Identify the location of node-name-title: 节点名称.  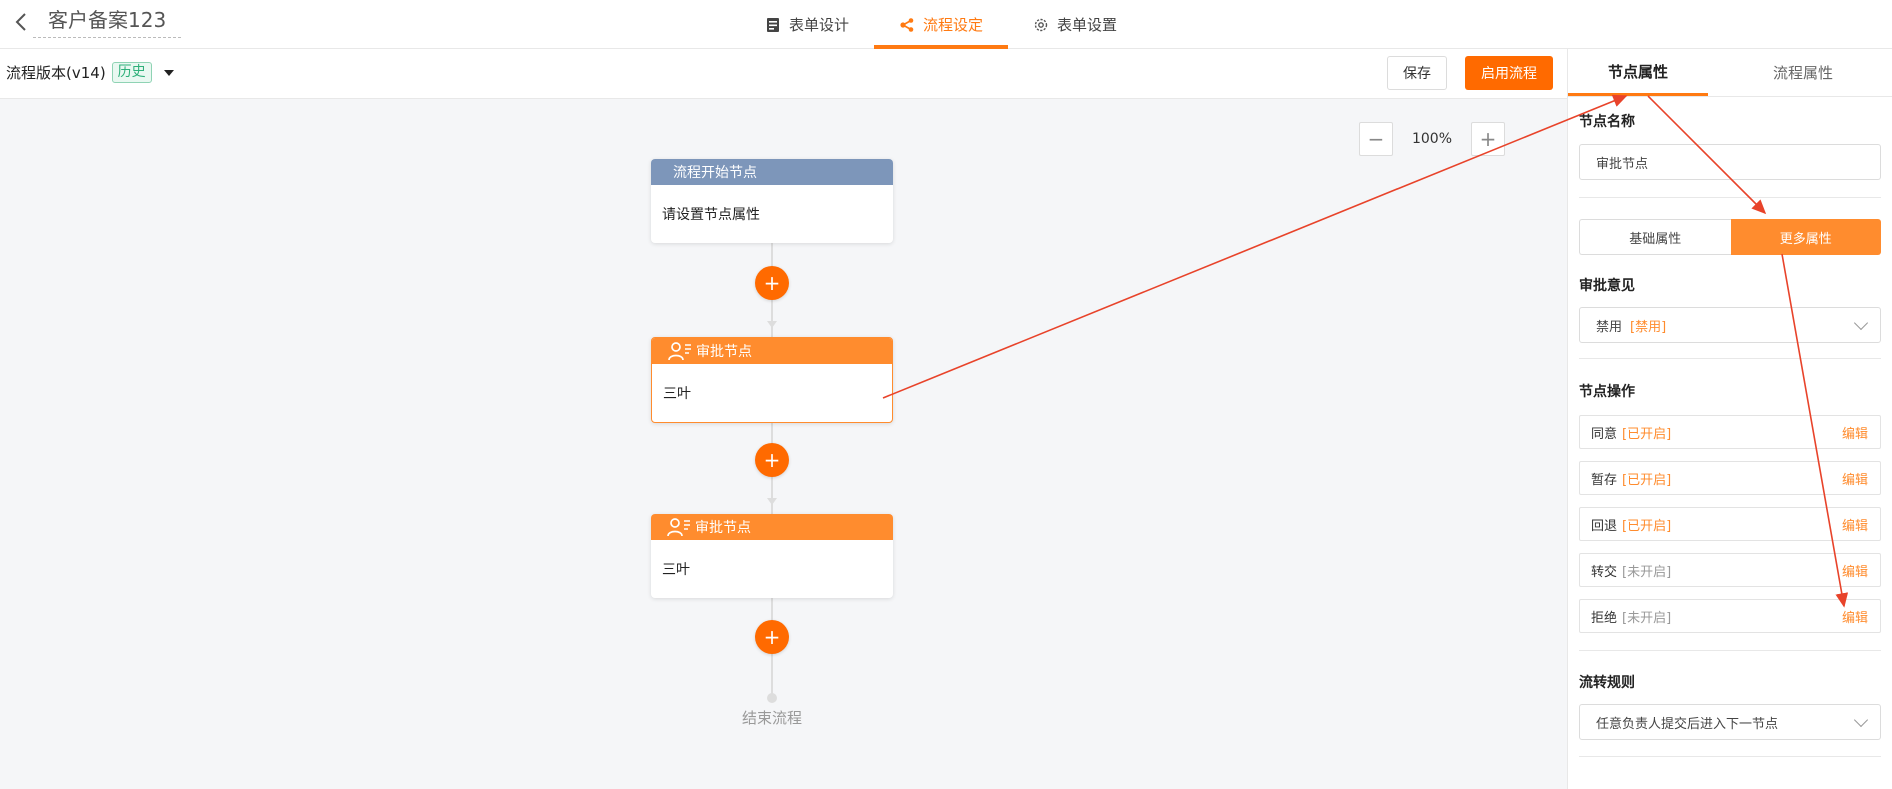
(1607, 122).